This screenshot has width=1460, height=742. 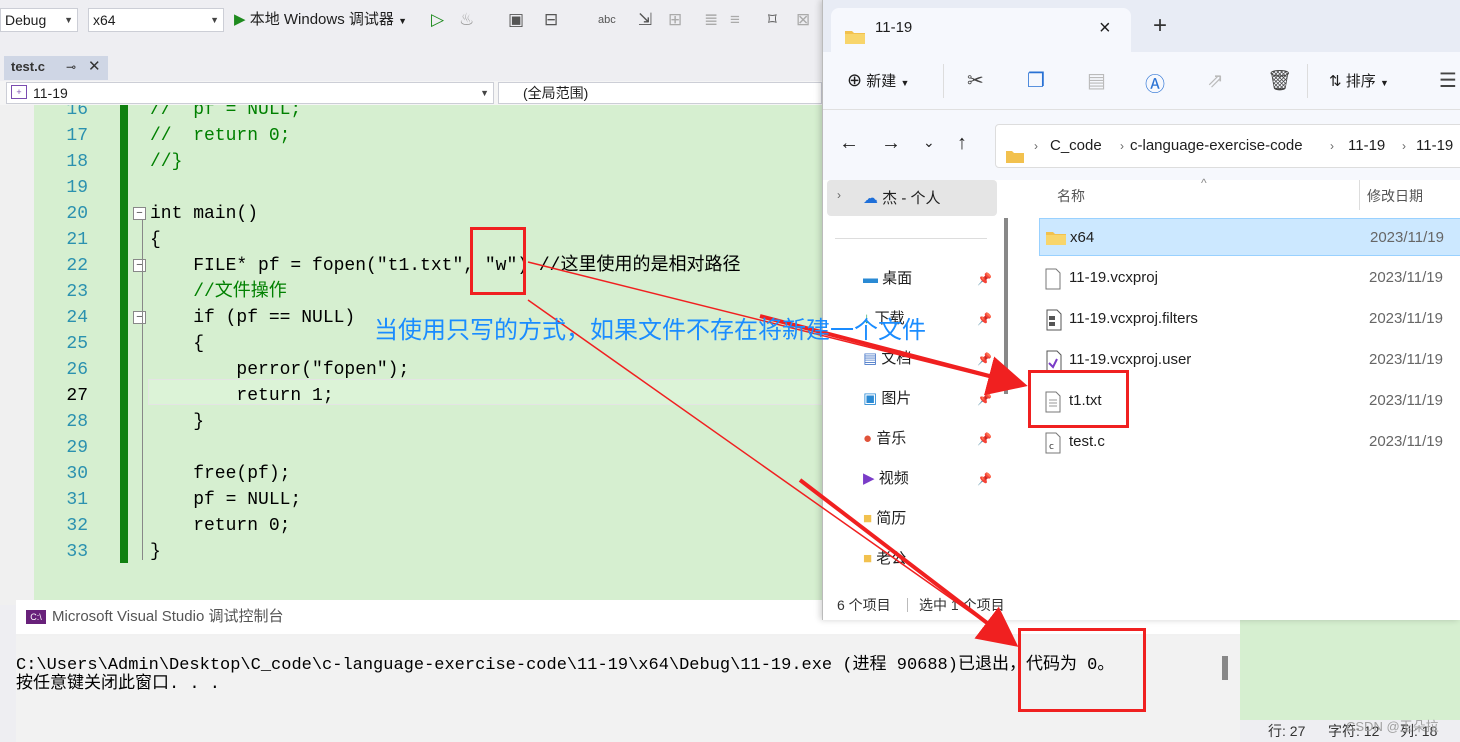 I want to click on annotation-text: 当使用只写的方式，如果文件不存在将新建一个文件, so click(x=650, y=330).